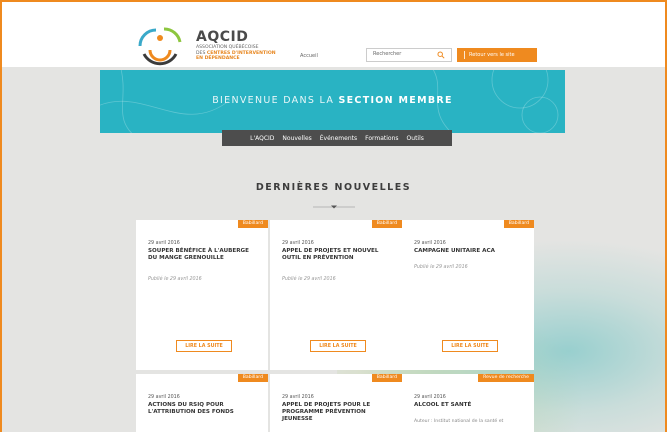 The height and width of the screenshot is (432, 667). I want to click on banner-title-strong: SECTION MEMBRE, so click(395, 100).